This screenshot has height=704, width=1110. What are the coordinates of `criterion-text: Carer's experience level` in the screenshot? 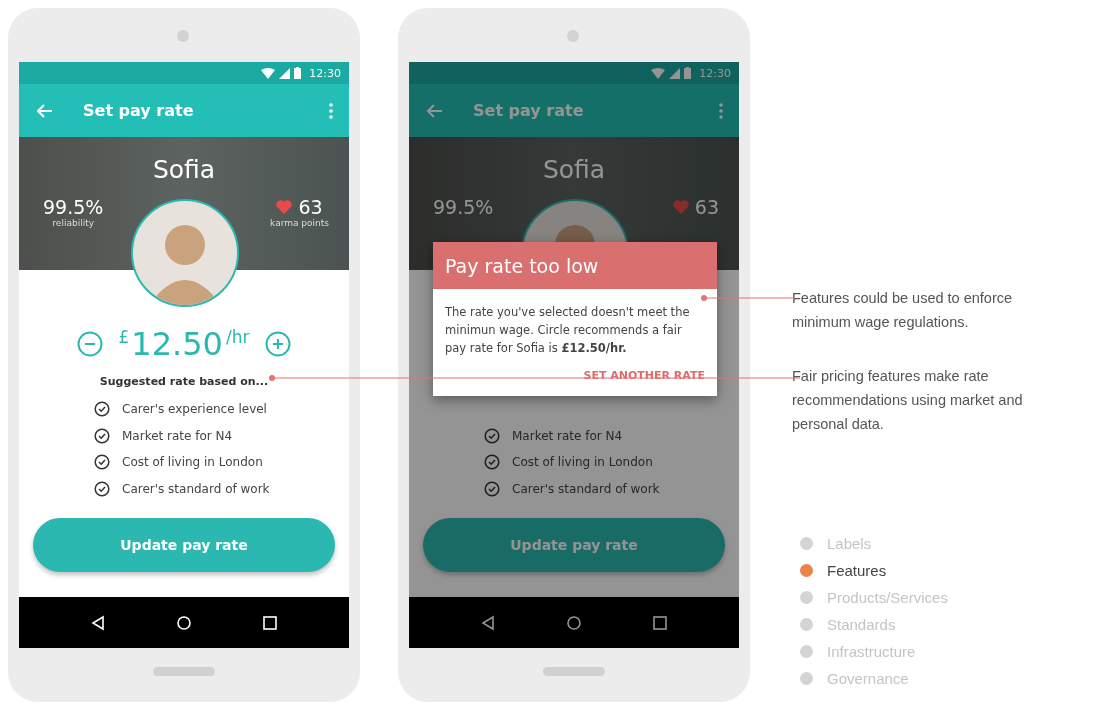 It's located at (194, 409).